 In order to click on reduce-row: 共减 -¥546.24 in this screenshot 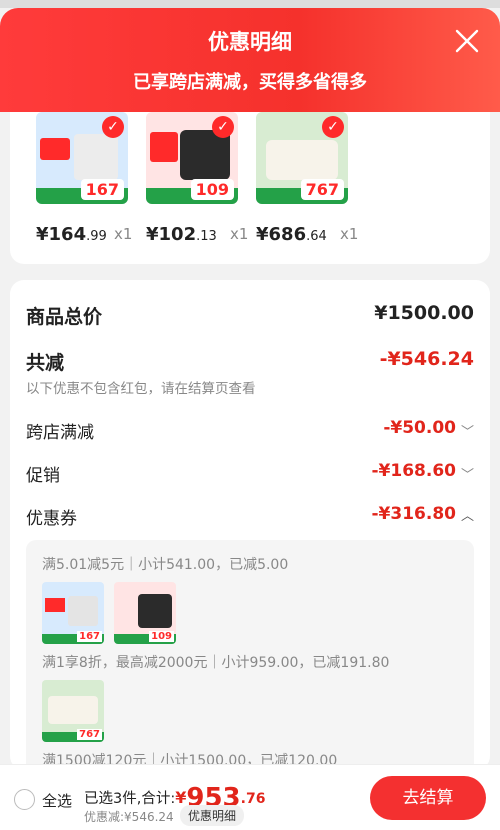, I will do `click(250, 361)`.